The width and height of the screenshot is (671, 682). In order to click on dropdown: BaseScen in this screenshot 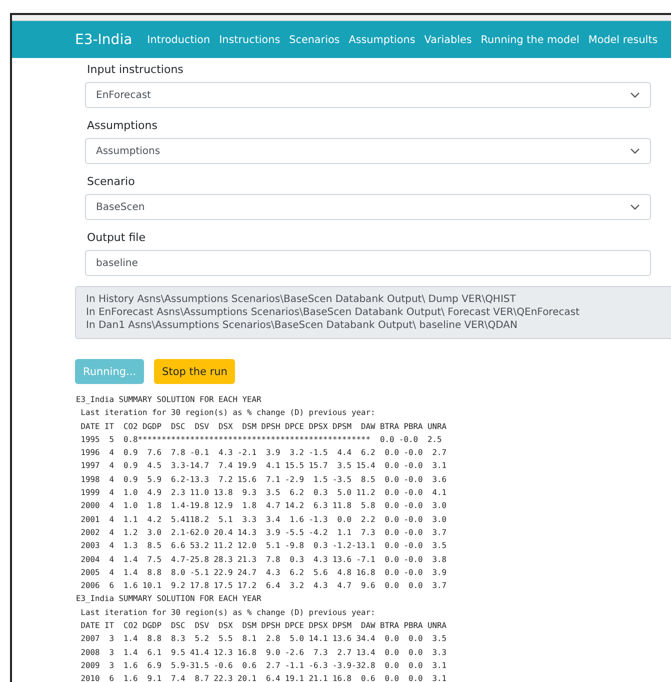, I will do `click(368, 207)`.